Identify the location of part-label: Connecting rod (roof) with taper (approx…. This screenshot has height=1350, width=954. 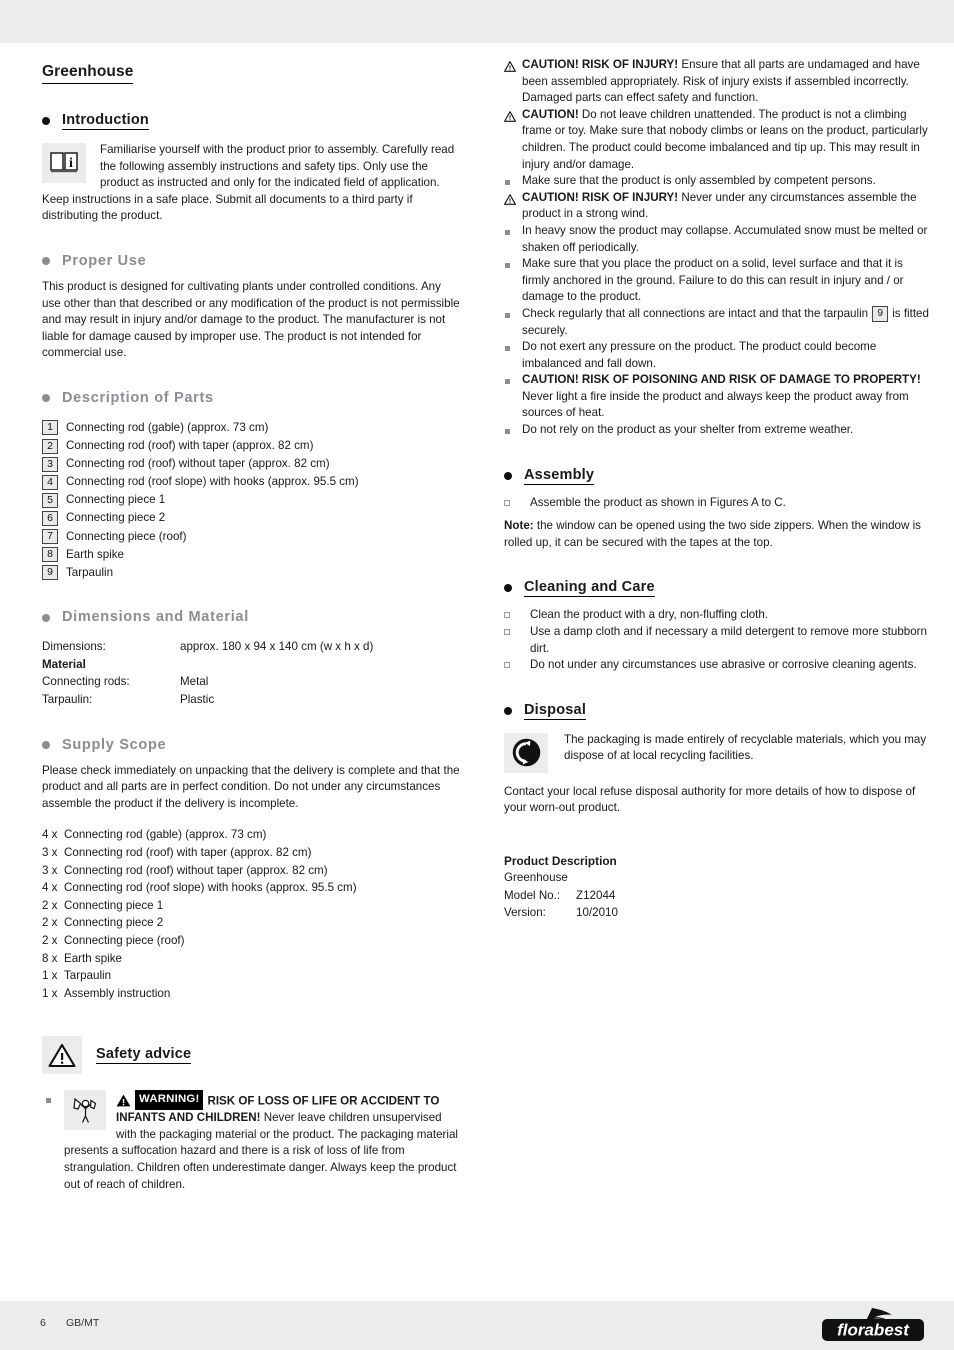
(190, 446).